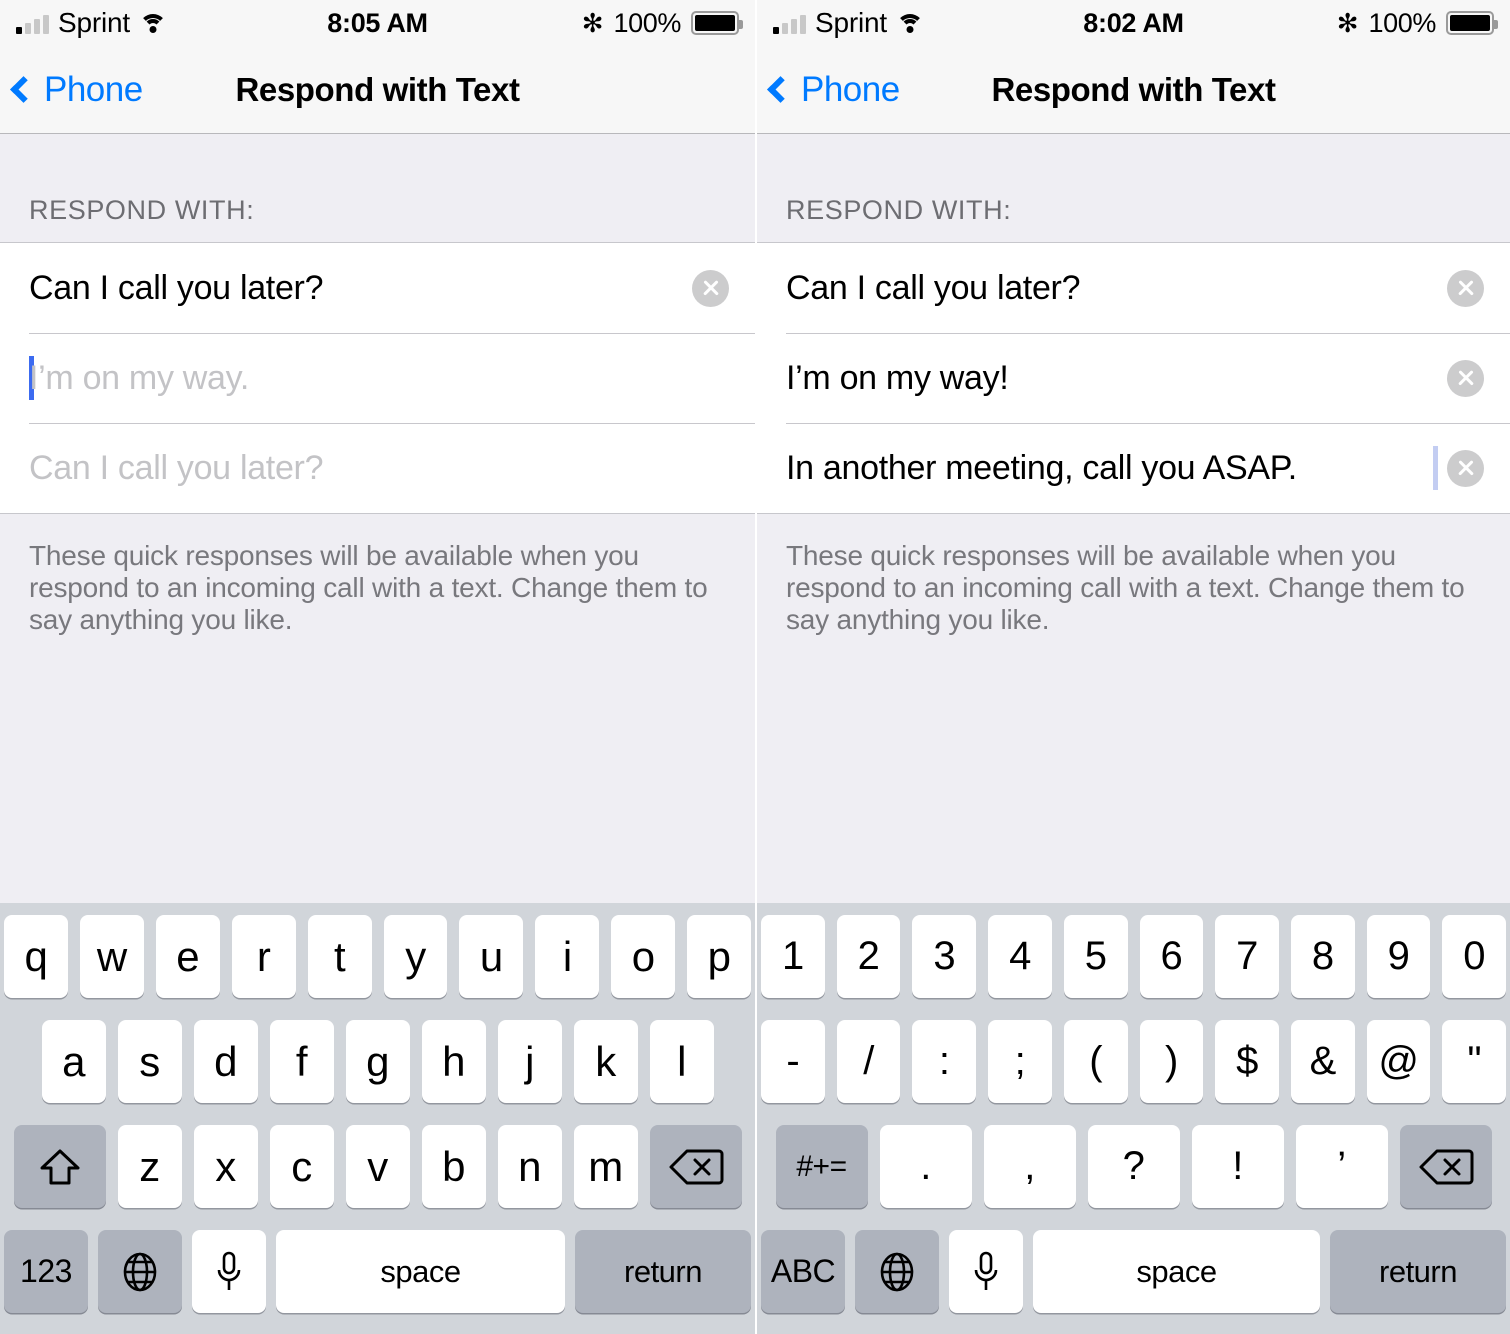 The width and height of the screenshot is (1510, 1334). Describe the element at coordinates (59, 1166) in the screenshot. I see `shift-key` at that location.